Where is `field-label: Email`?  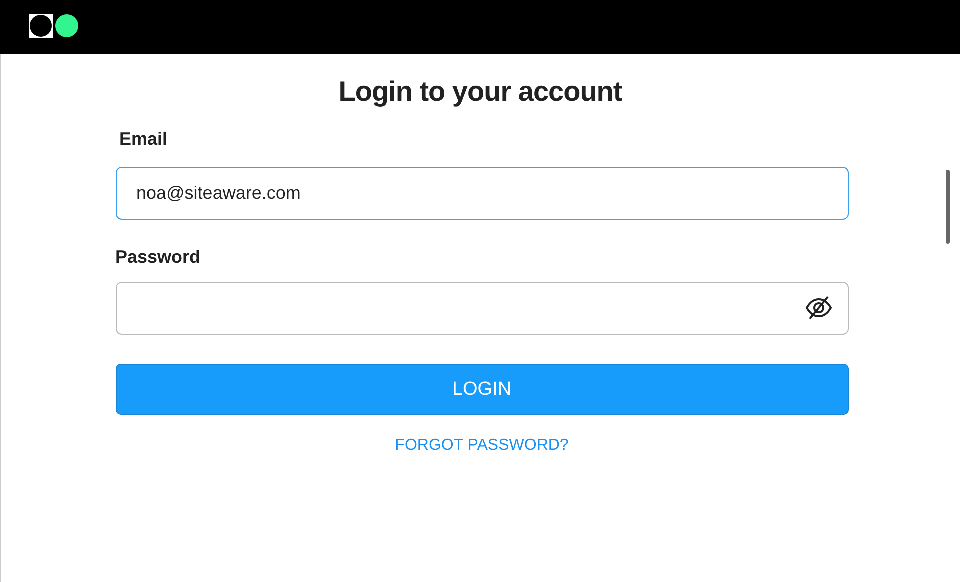
field-label: Email is located at coordinates (144, 139).